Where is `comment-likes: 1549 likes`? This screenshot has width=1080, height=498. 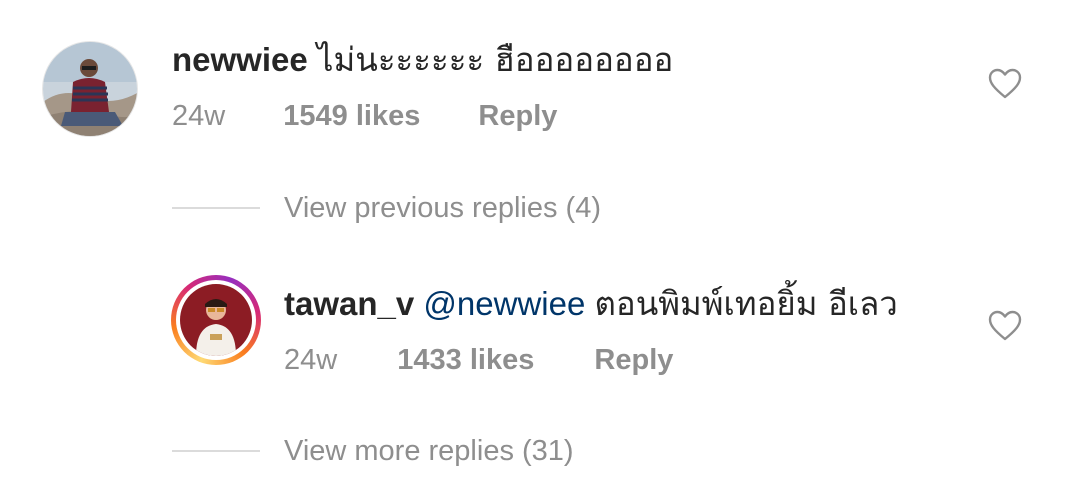
comment-likes: 1549 likes is located at coordinates (351, 116).